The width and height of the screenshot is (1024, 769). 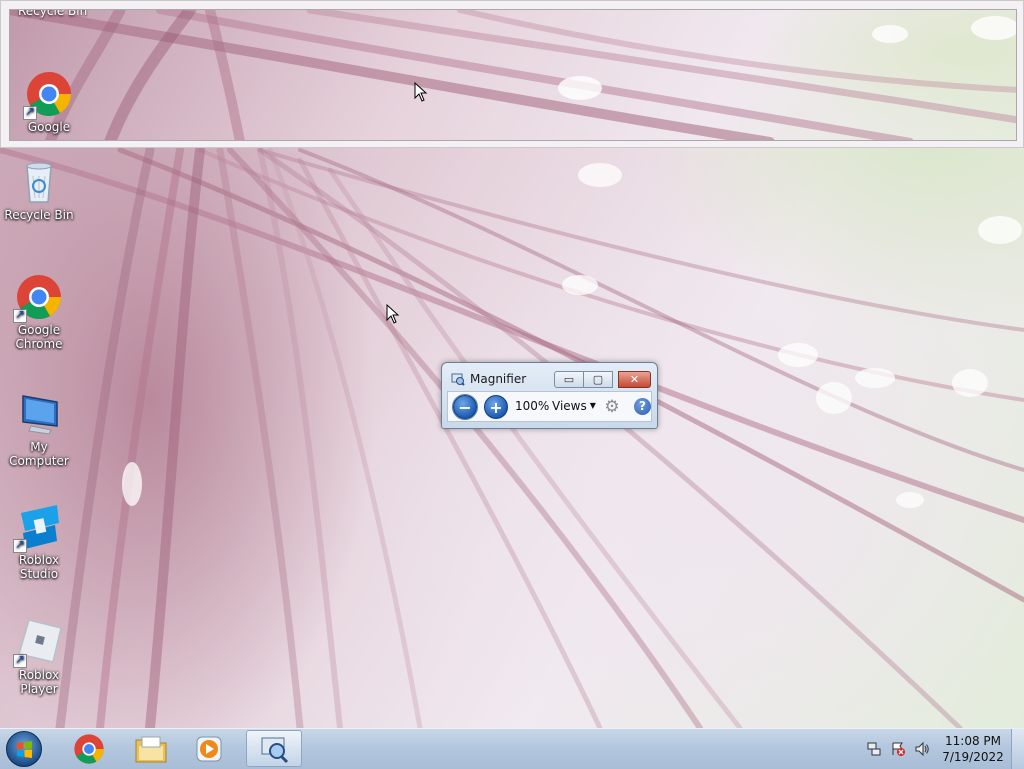 I want to click on close-button: ✕, so click(x=634, y=379).